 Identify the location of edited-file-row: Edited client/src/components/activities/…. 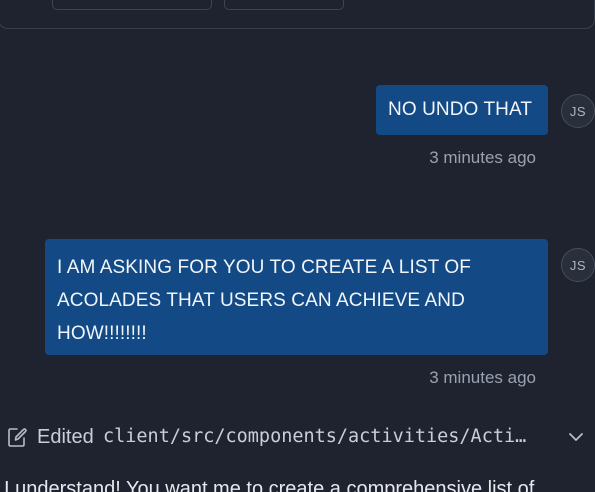
(297, 437).